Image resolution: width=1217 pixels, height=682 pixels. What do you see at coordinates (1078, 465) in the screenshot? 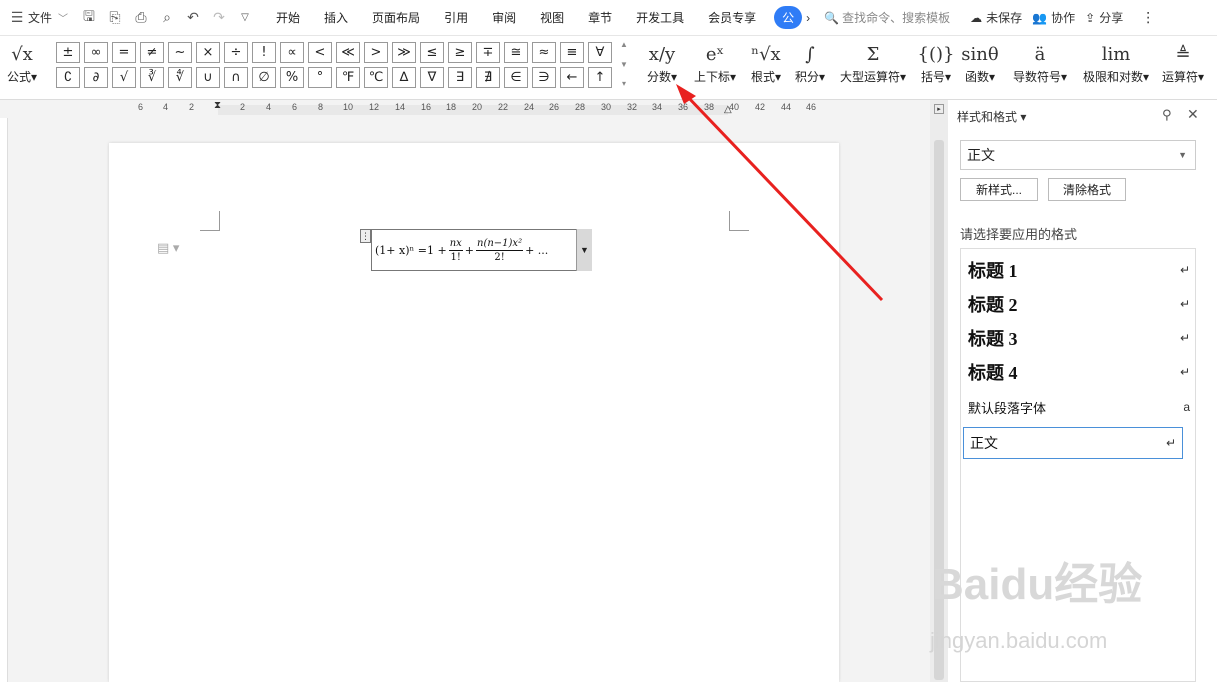
I see `style-list: 标题 1 ↵ 标题 2 ↵ 标题 3 ↵ 标题 4 ↵ 默认段落字体 a 正文 ↵` at bounding box center [1078, 465].